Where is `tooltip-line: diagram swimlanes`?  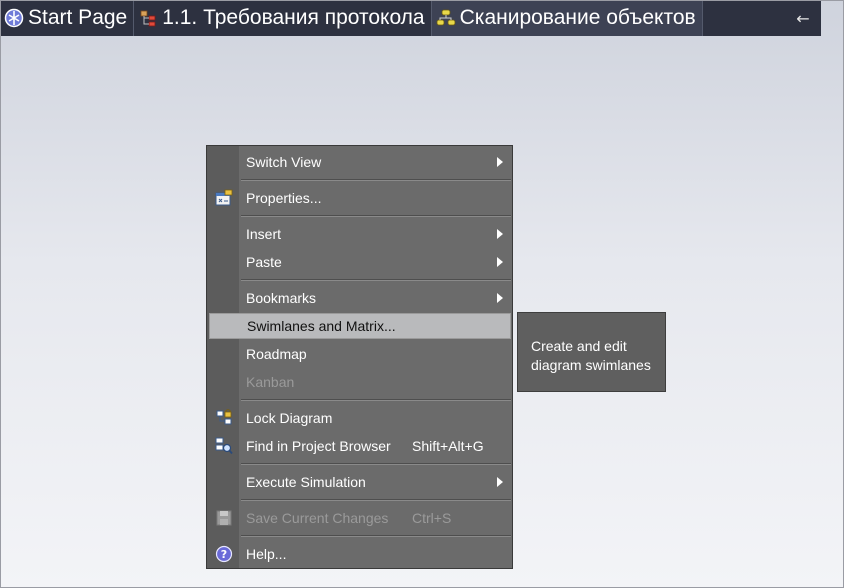 tooltip-line: diagram swimlanes is located at coordinates (591, 365).